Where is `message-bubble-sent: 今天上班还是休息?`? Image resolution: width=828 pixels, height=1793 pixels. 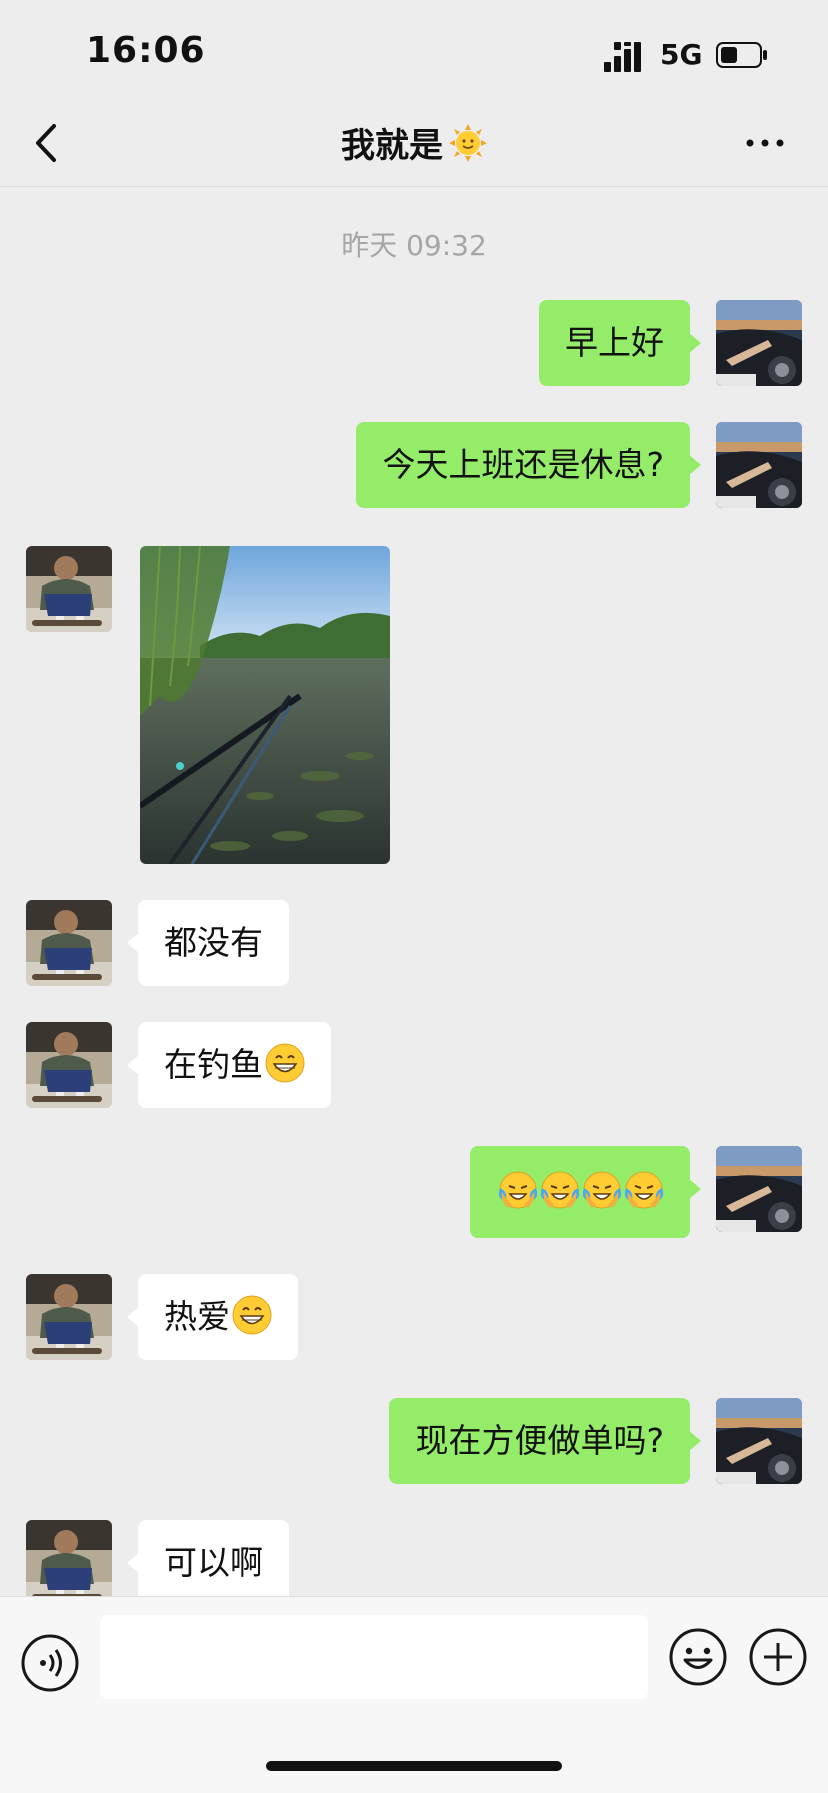 message-bubble-sent: 今天上班还是休息? is located at coordinates (528, 465).